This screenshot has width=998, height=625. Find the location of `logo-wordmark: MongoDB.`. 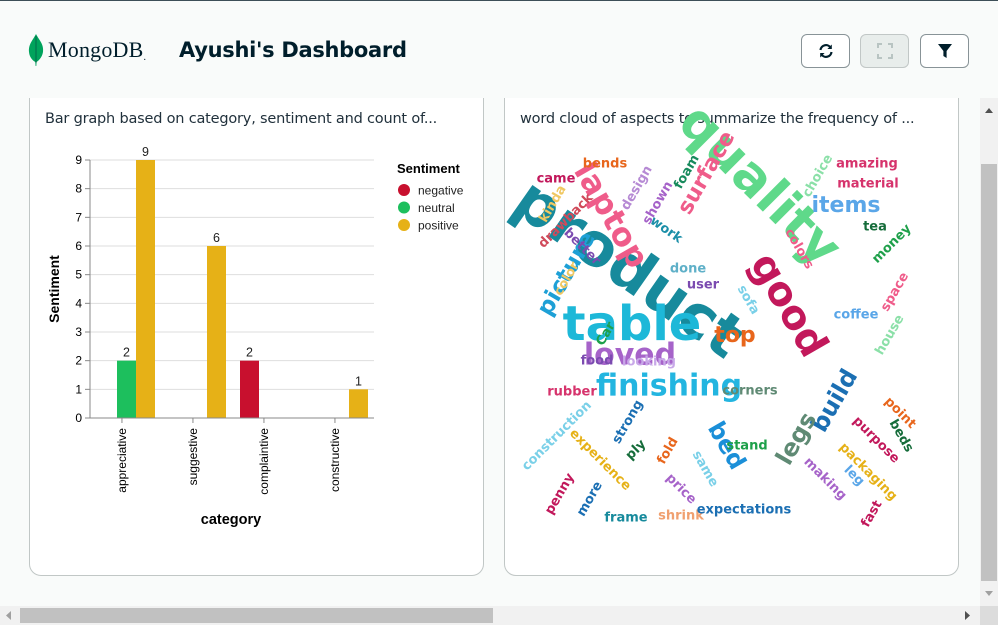

logo-wordmark: MongoDB. is located at coordinates (97, 50).